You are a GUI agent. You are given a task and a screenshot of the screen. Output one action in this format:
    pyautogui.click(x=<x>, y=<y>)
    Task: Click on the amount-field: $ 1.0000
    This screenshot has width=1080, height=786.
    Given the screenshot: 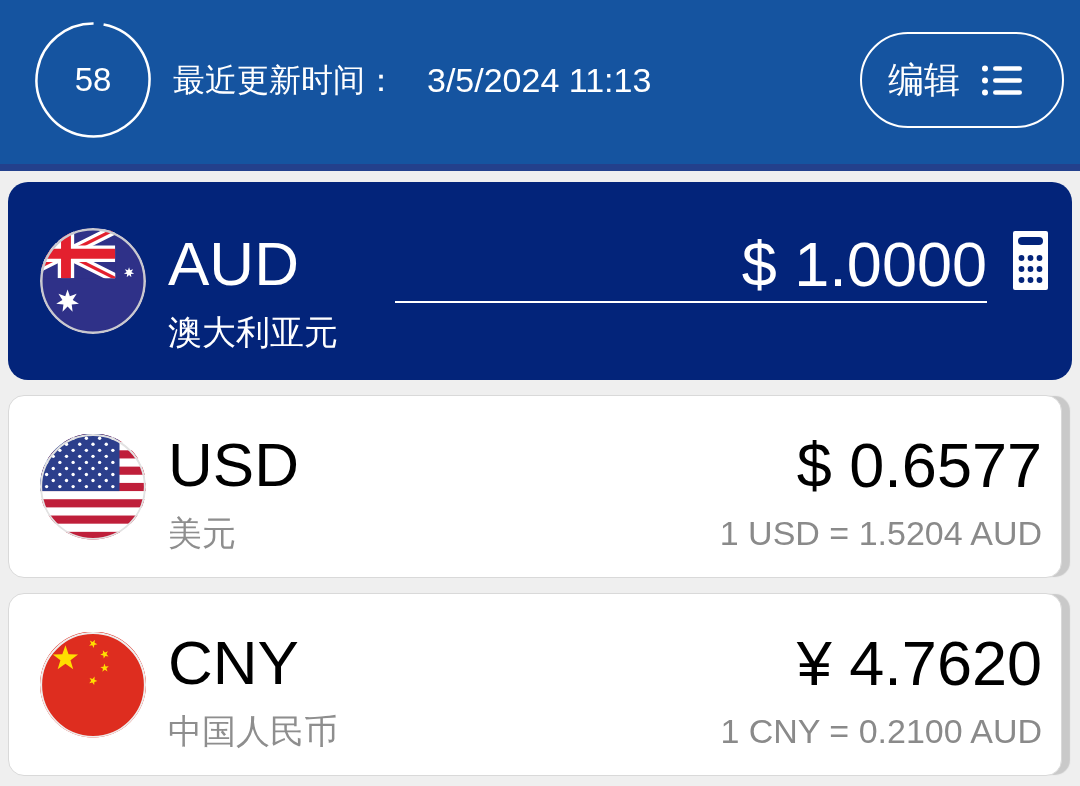 What is the action you would take?
    pyautogui.click(x=691, y=266)
    